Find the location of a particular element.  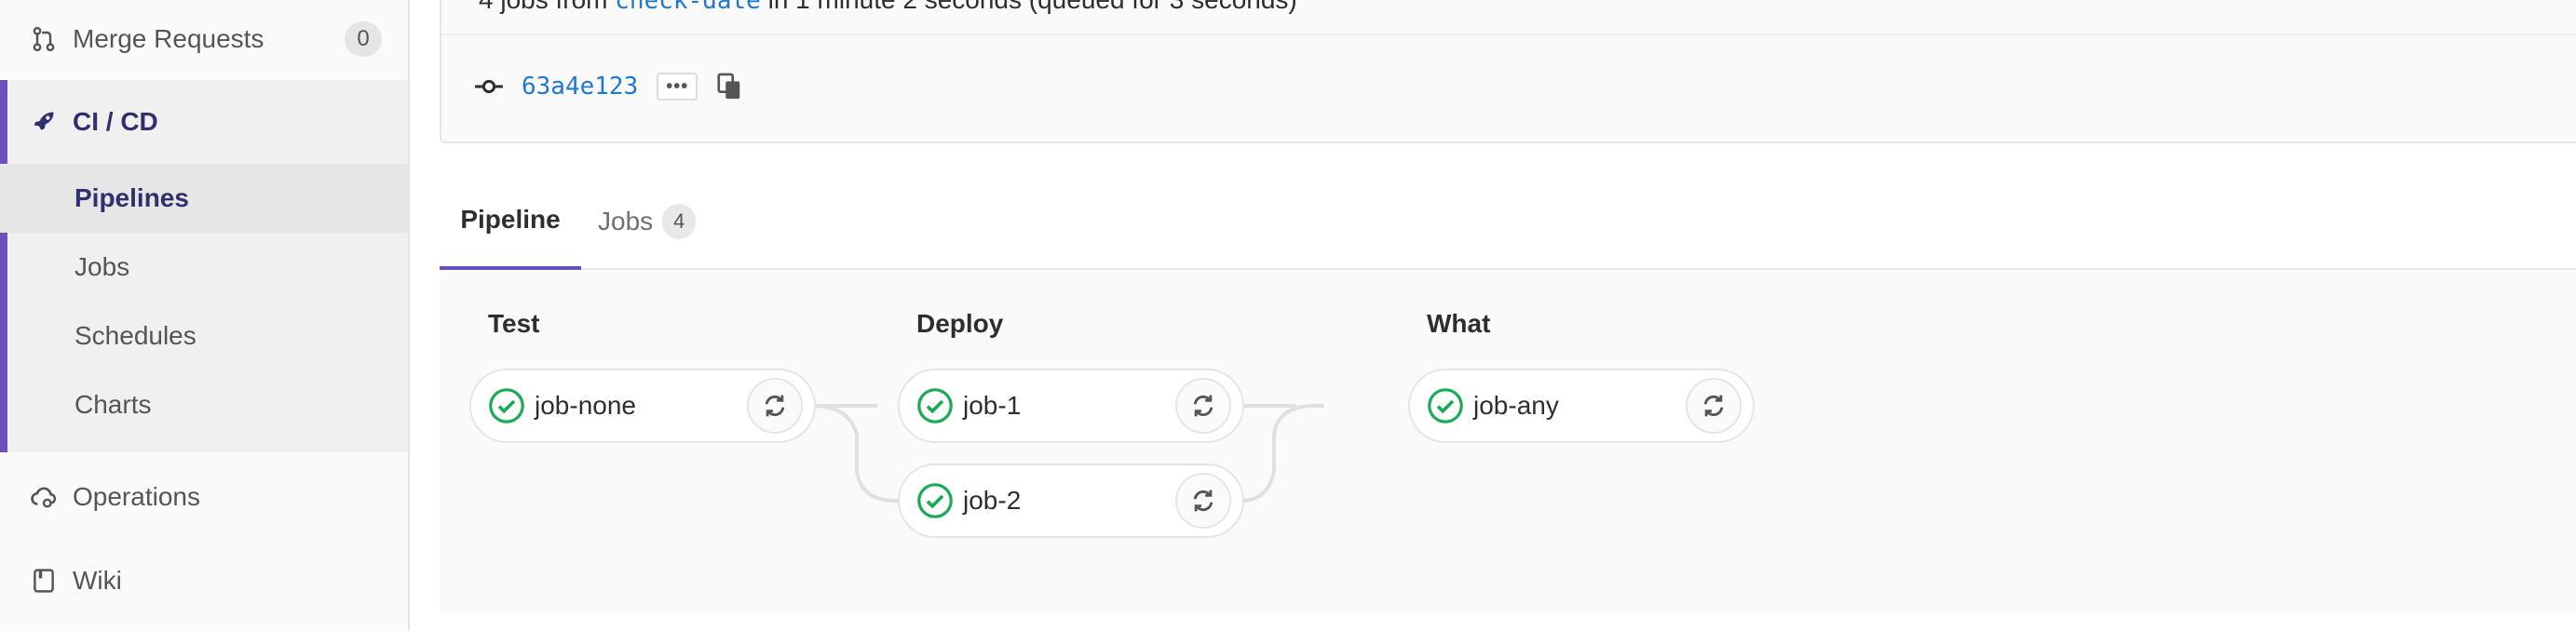

stage-title-what: What is located at coordinates (1459, 323).